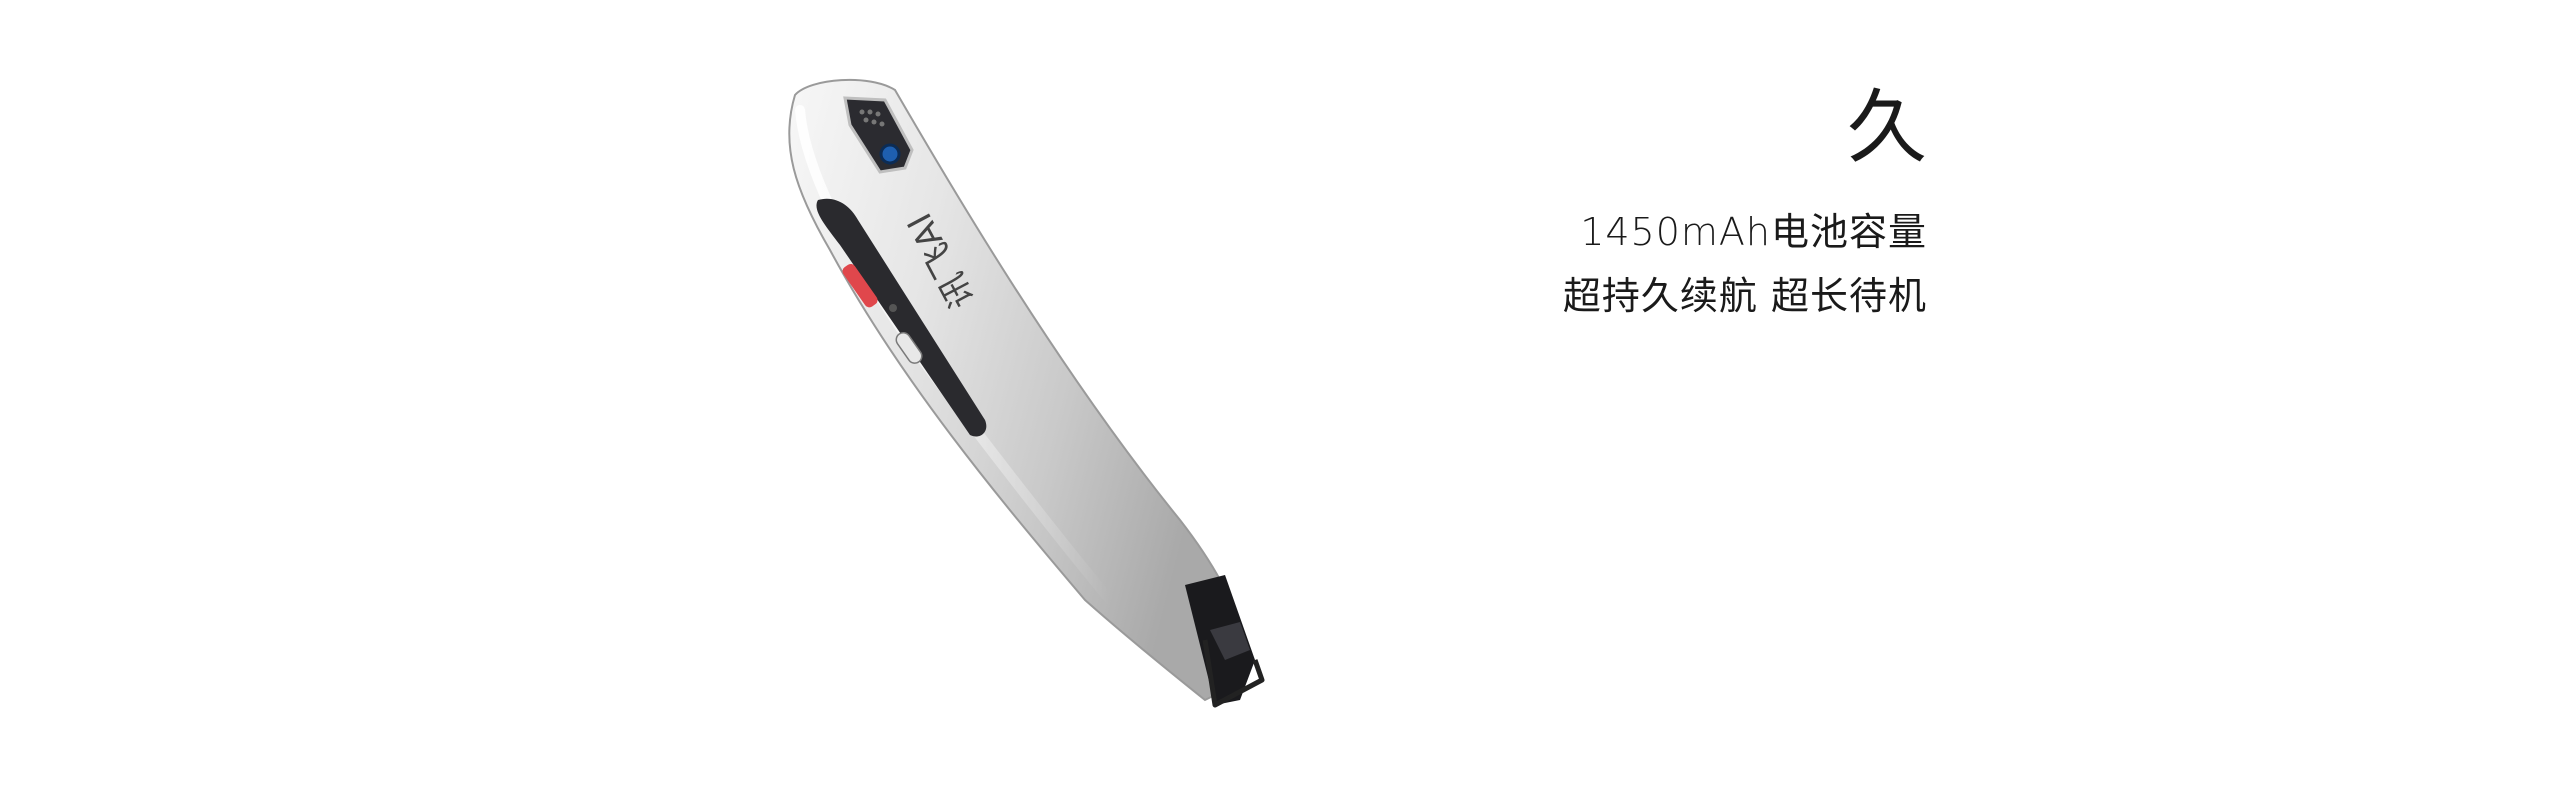  I want to click on pen-body, so click(1017, 390).